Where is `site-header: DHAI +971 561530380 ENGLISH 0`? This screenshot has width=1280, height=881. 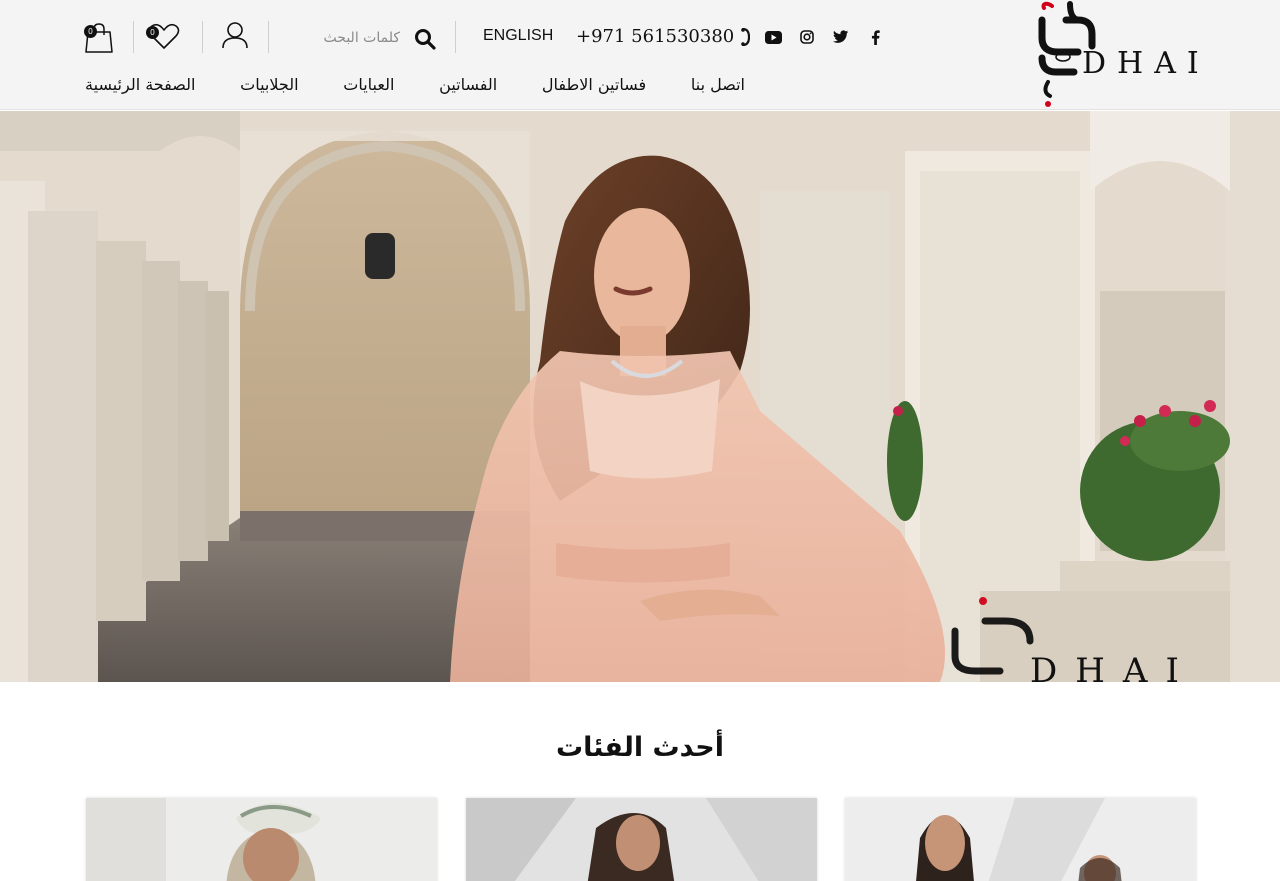
site-header: DHAI +971 561530380 ENGLISH 0 is located at coordinates (640, 55).